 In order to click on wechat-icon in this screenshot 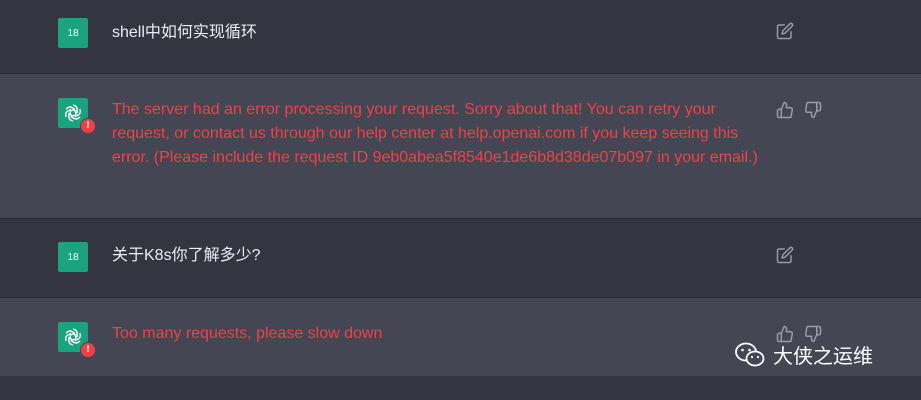, I will do `click(750, 354)`.